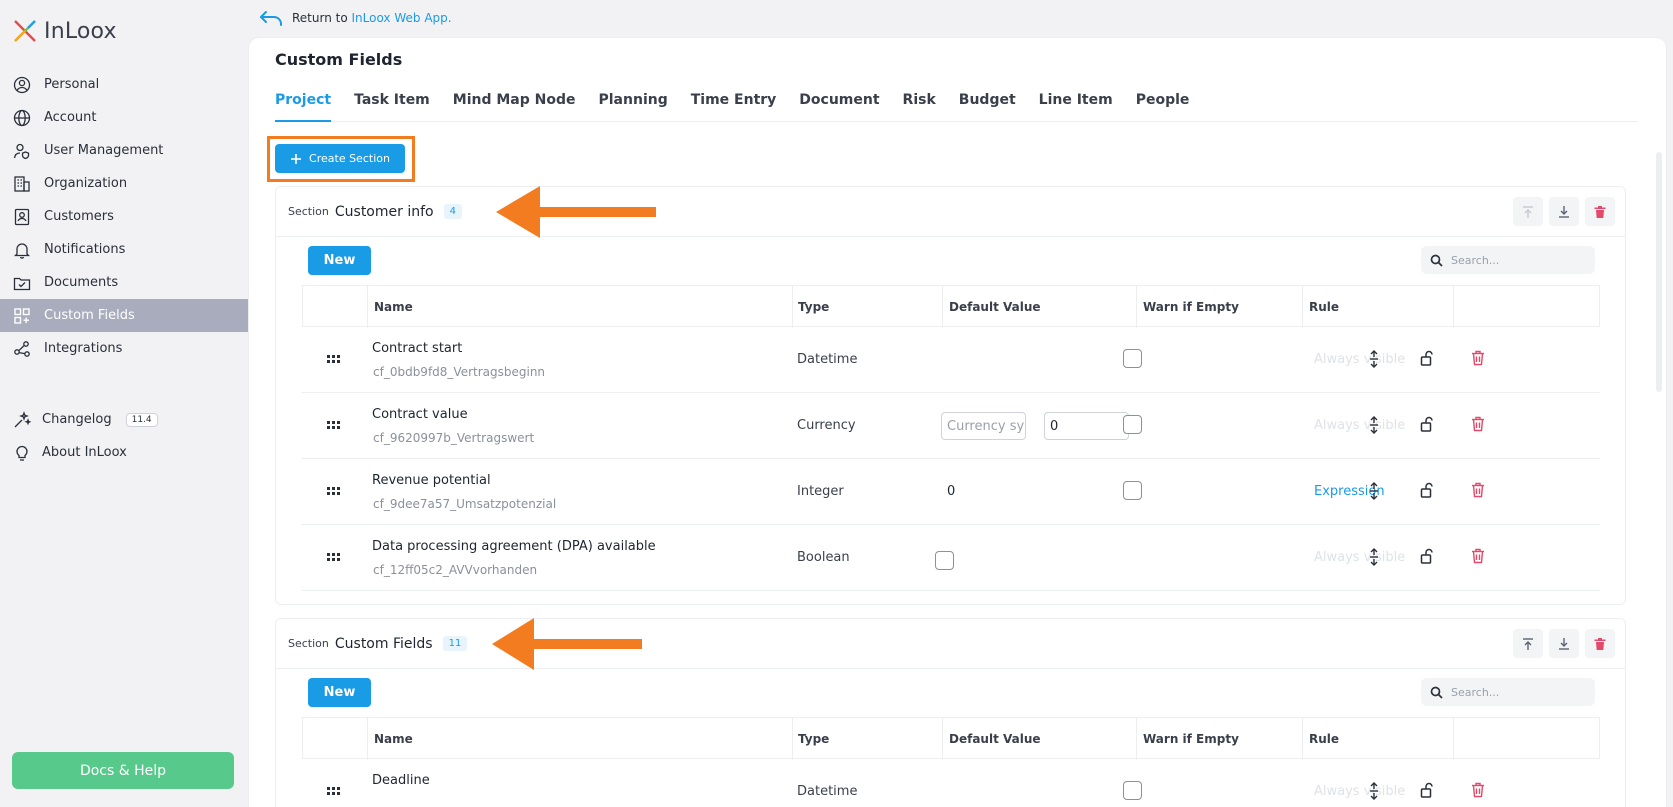 Image resolution: width=1673 pixels, height=807 pixels. What do you see at coordinates (124, 348) in the screenshot?
I see `sidebar-item-integrations: Integrations` at bounding box center [124, 348].